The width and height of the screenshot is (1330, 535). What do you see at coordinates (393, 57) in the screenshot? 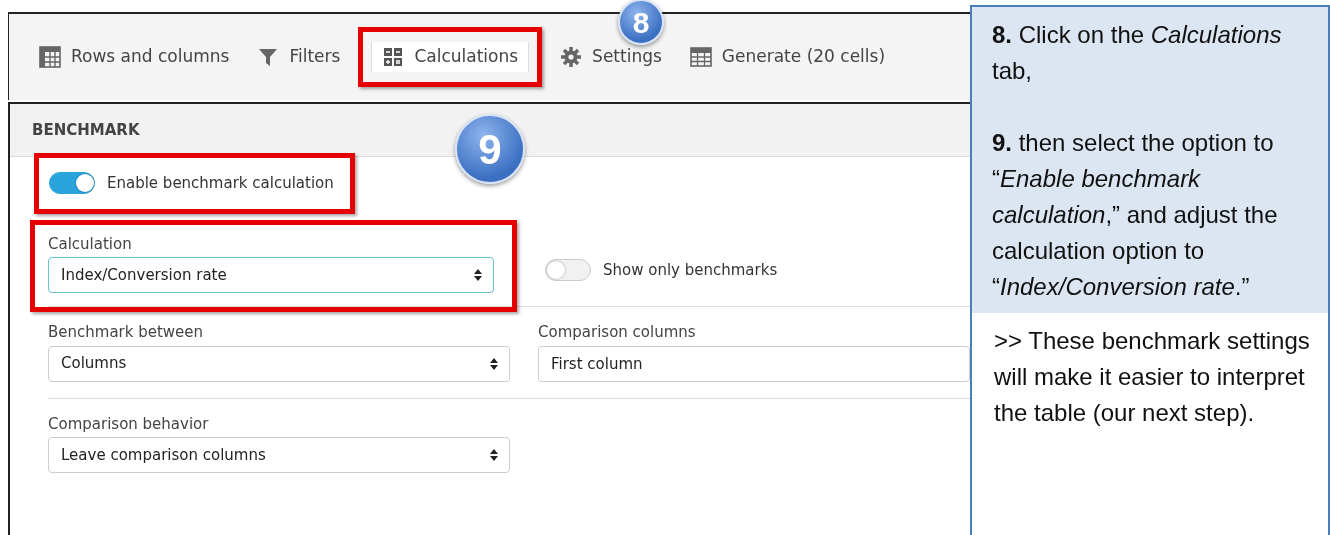
I see `calculator-icon` at bounding box center [393, 57].